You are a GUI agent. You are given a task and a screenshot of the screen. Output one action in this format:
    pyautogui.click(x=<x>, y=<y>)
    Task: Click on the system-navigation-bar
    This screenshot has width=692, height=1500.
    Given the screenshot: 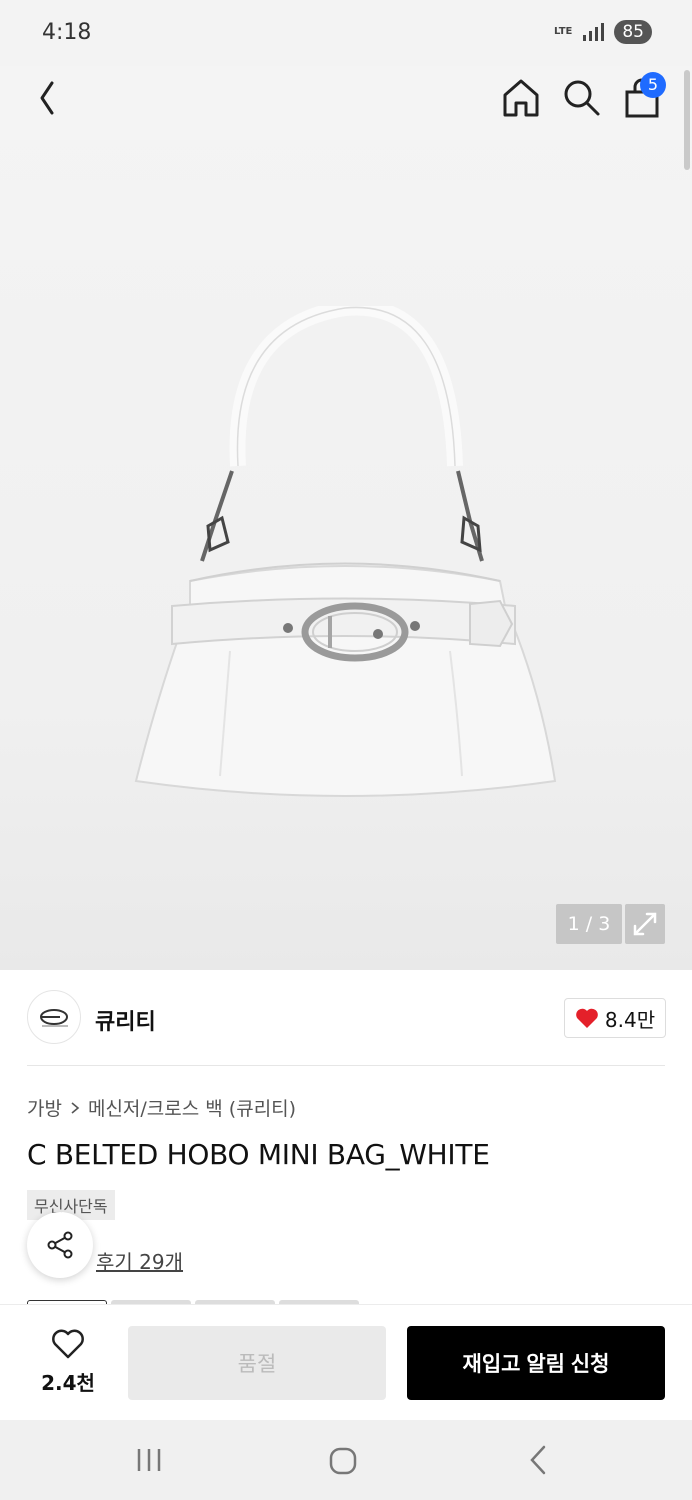 What is the action you would take?
    pyautogui.click(x=346, y=1460)
    